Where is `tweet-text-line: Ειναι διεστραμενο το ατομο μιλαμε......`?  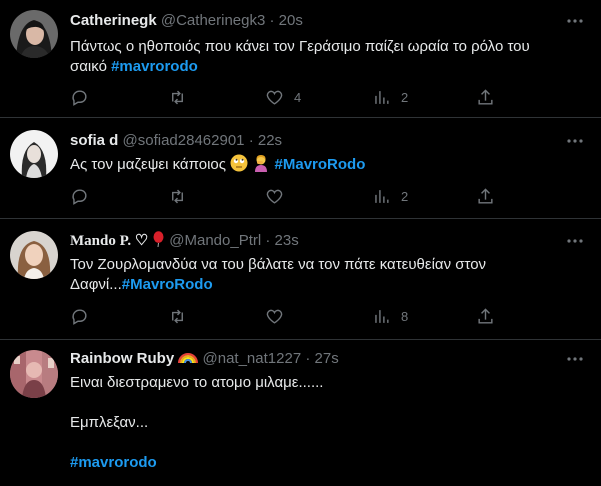 tweet-text-line: Ειναι διεστραμενο το ατομο μιλαμε...... is located at coordinates (197, 382).